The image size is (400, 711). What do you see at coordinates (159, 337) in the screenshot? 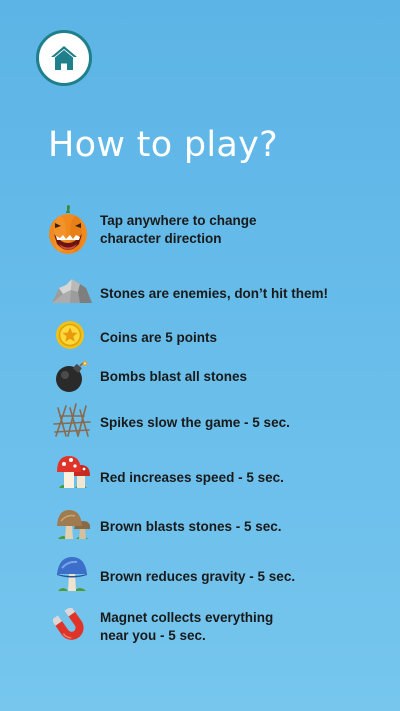
I see `rule-text: Coins are 5 points` at bounding box center [159, 337].